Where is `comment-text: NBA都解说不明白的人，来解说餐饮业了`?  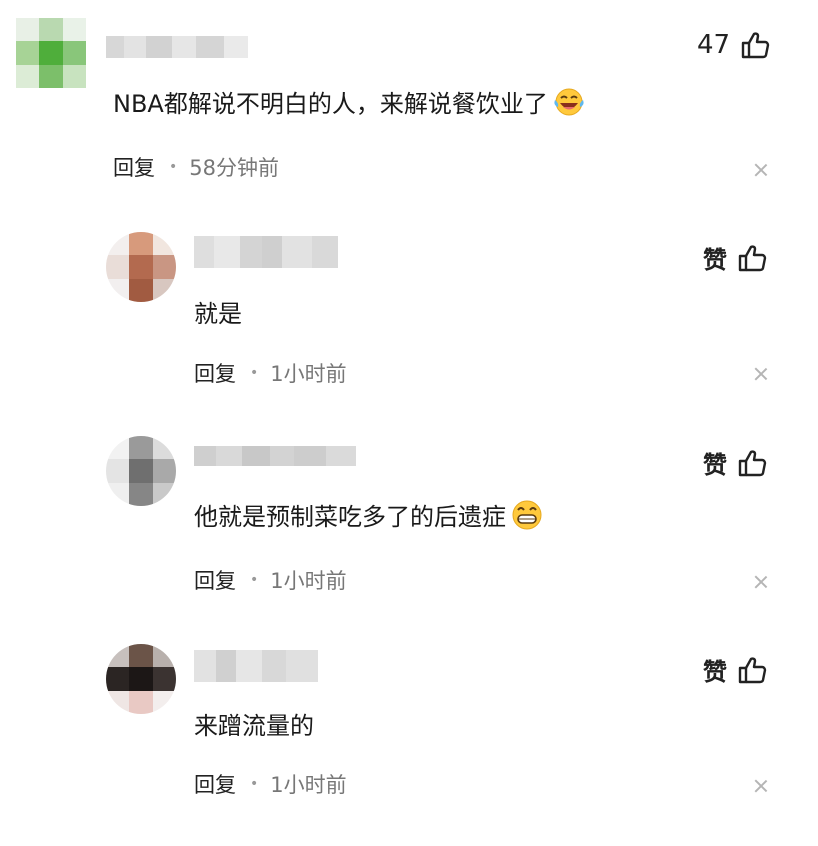 comment-text: NBA都解说不明白的人，来解说餐饮业了 is located at coordinates (349, 101).